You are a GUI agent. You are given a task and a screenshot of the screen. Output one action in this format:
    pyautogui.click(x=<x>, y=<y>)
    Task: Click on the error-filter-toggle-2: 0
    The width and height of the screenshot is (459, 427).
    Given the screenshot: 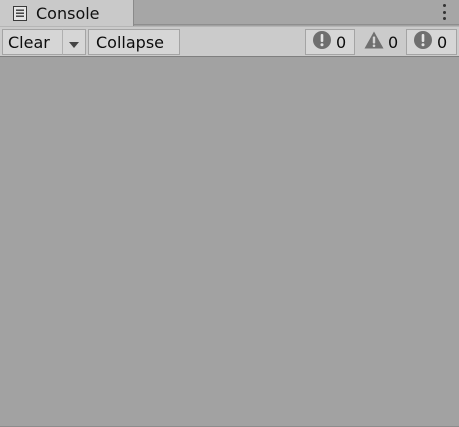 What is the action you would take?
    pyautogui.click(x=431, y=42)
    